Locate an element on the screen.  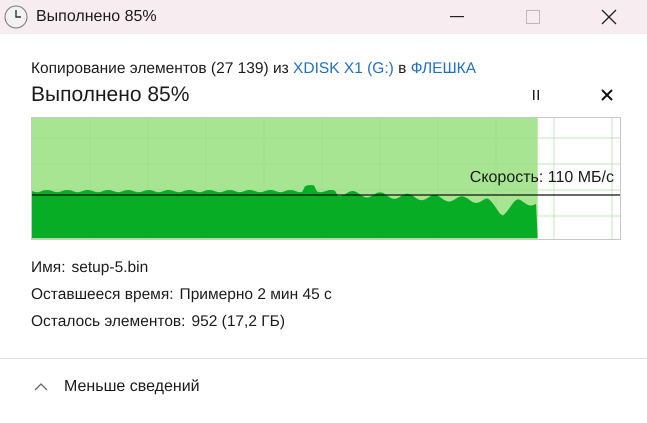
copy-description: Копирование элементов (27 139) из XDISK X1 (G:) в ФЛЕШКА is located at coordinates (254, 69).